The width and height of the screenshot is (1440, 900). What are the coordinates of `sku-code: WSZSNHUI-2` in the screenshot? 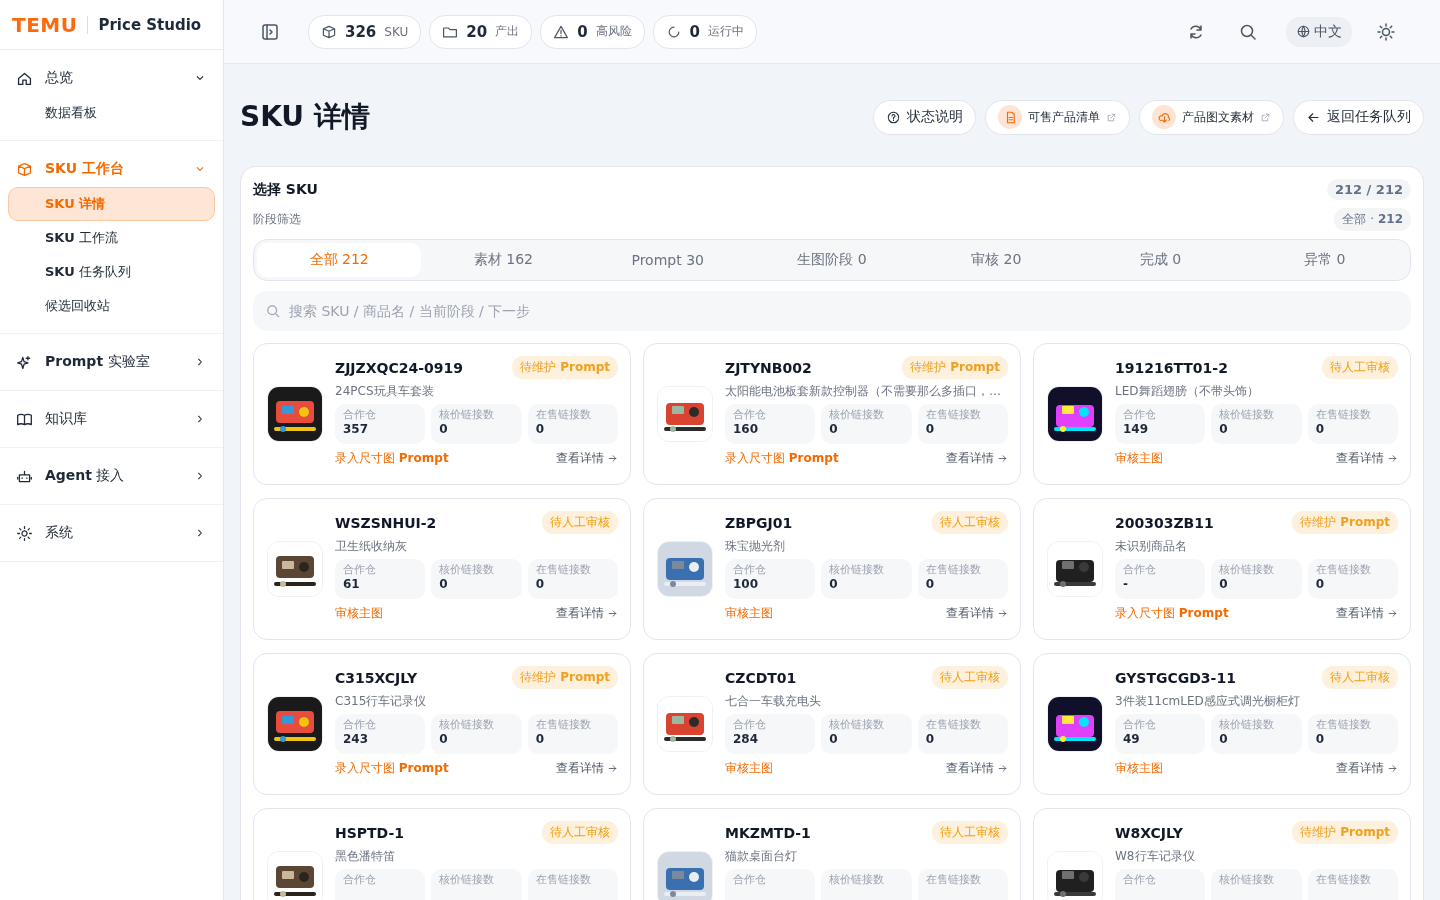 It's located at (386, 522).